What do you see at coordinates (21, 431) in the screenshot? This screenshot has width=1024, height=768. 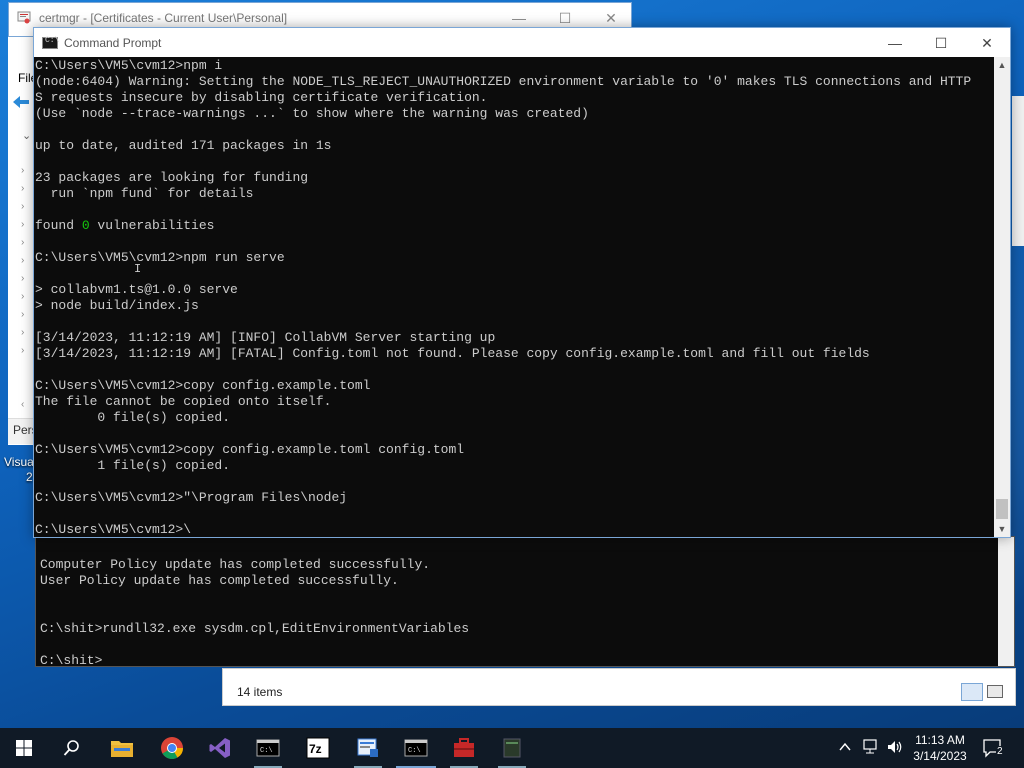 I see `tree-item-personal: Pers` at bounding box center [21, 431].